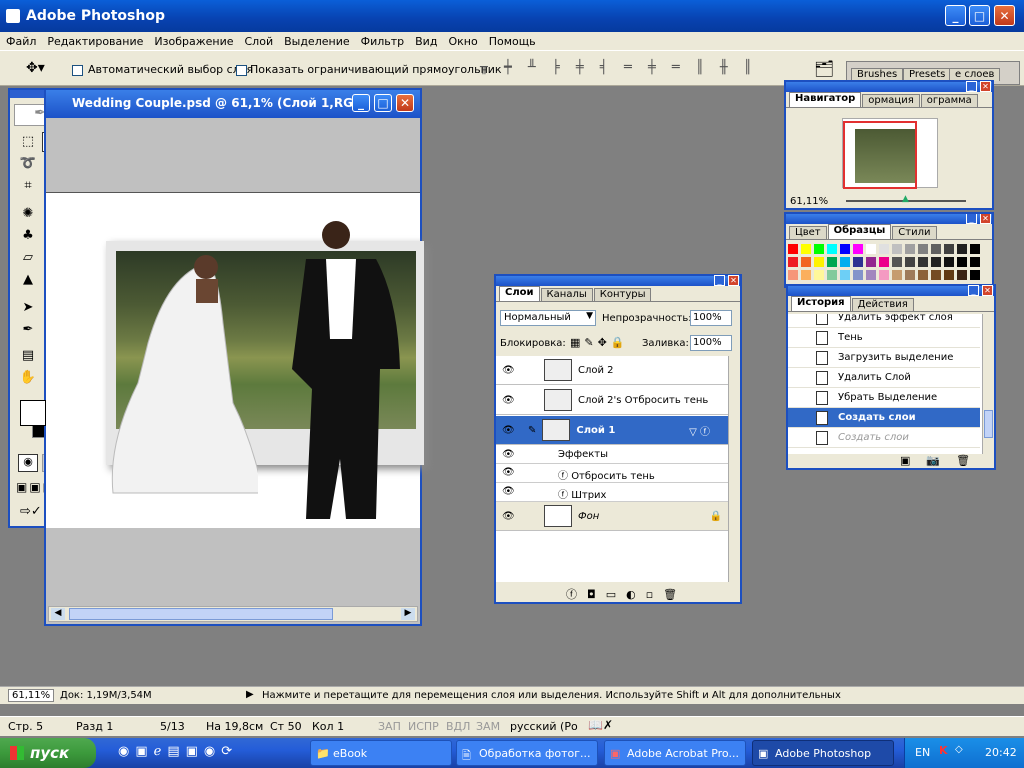  What do you see at coordinates (423, 726) in the screenshot?
I see `word-flag: ИСПР` at bounding box center [423, 726].